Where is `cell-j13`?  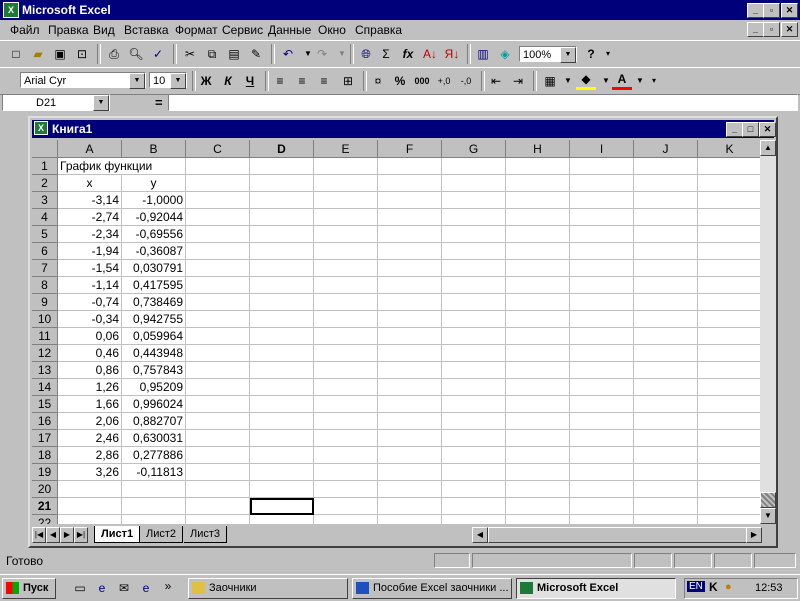 cell-j13 is located at coordinates (666, 370).